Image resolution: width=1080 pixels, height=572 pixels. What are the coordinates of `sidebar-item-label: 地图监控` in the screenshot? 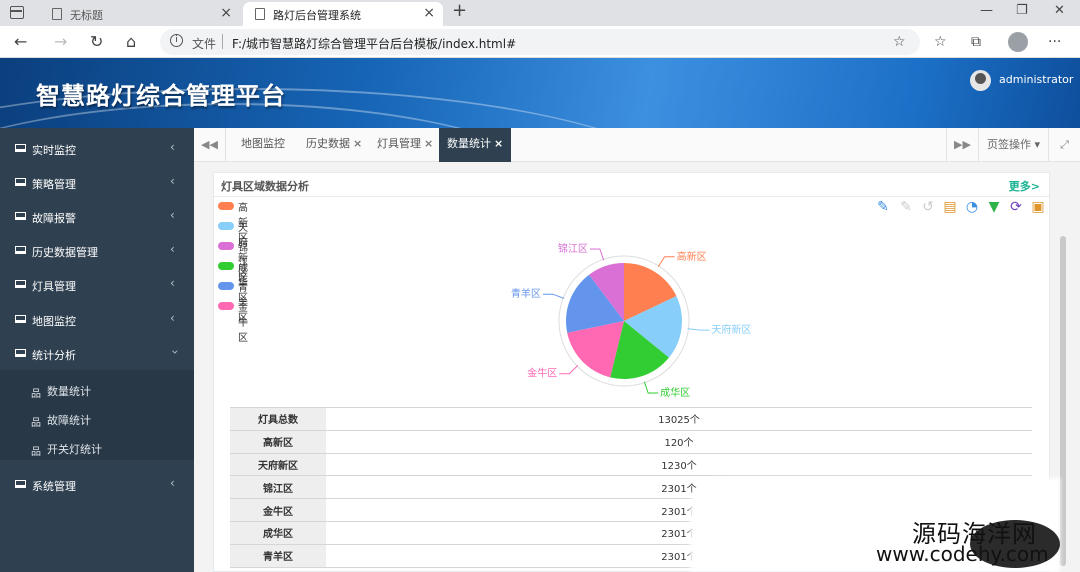 It's located at (54, 321).